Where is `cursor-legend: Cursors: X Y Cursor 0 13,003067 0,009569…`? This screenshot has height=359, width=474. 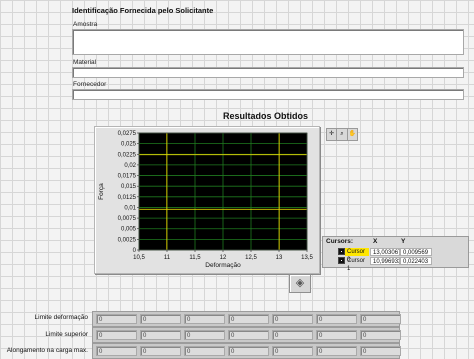
cursor-legend: Cursors: X Y Cursor 0 13,003067 0,009569… is located at coordinates (395, 254).